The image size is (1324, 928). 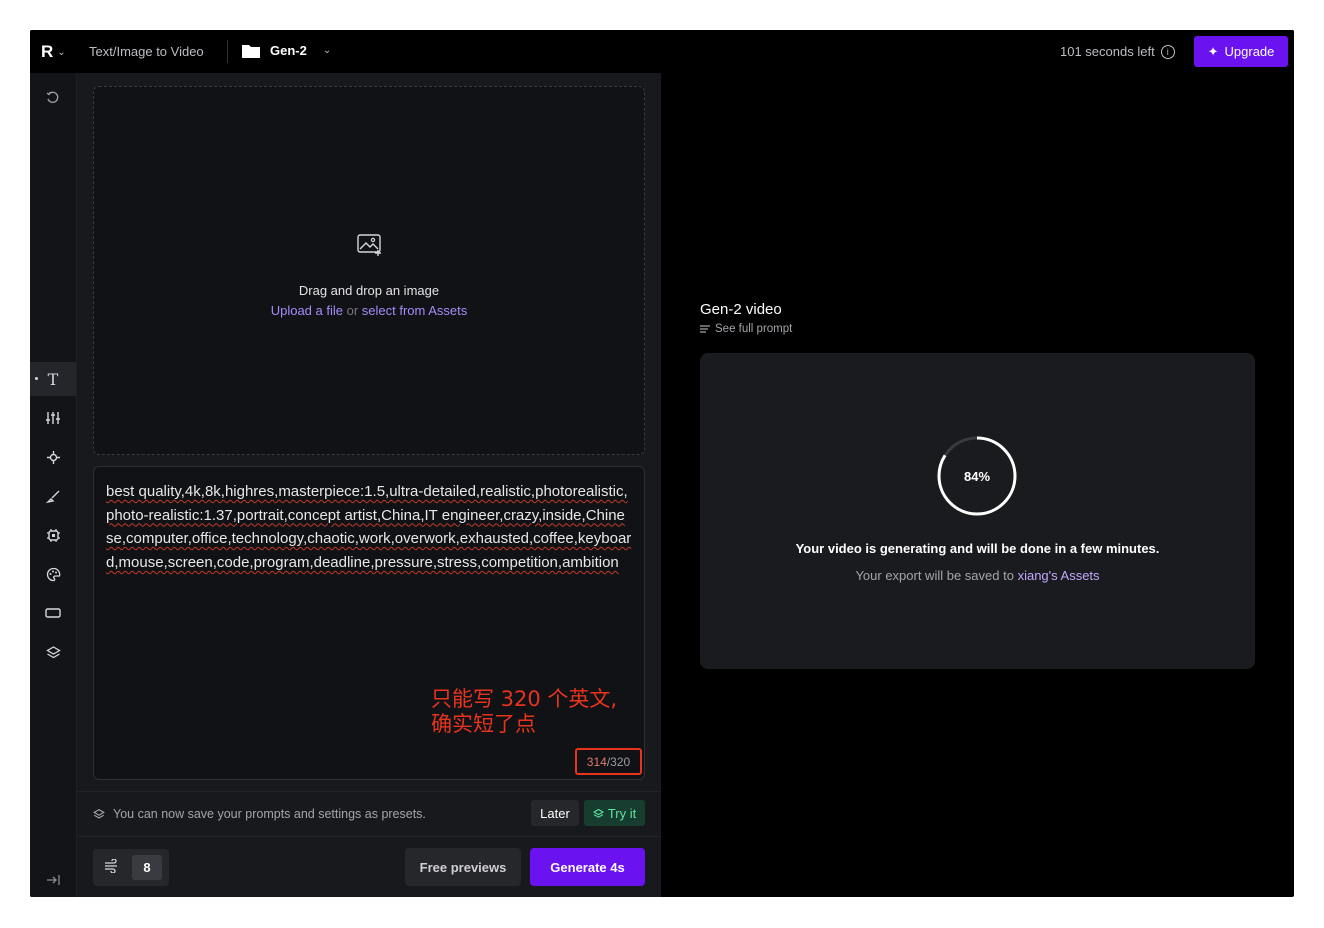 What do you see at coordinates (307, 310) in the screenshot?
I see `upload-file-link: Upload a file` at bounding box center [307, 310].